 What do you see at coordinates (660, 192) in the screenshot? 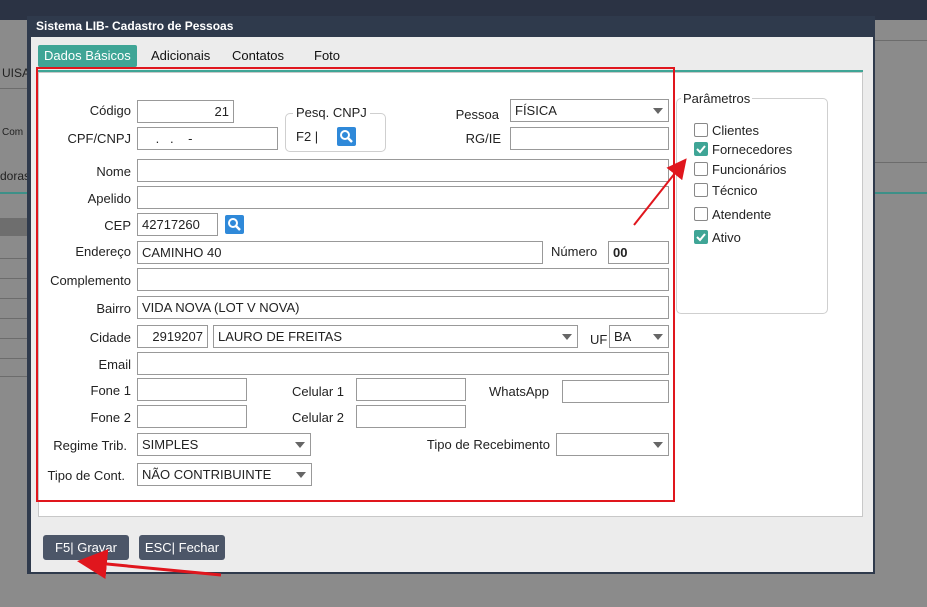
I see `annotation-arrow-fornecedores` at bounding box center [660, 192].